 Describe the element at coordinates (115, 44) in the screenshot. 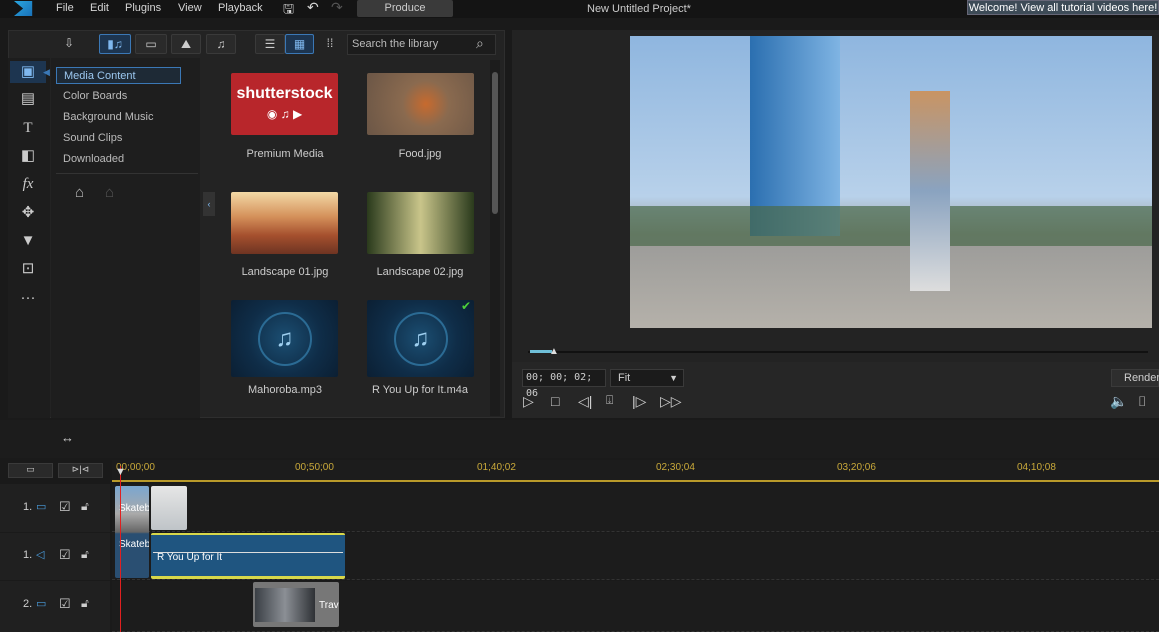

I see `filter-all-media-icon: ▮♫` at that location.